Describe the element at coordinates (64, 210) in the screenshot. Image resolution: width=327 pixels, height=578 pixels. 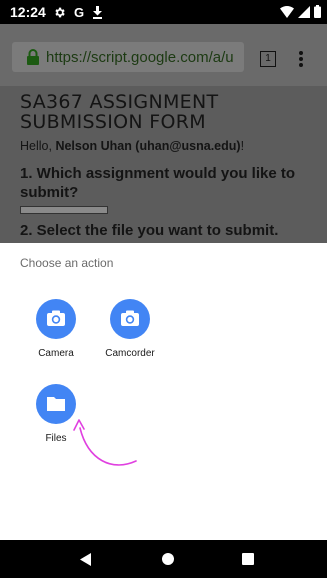
I see `assignment-select` at that location.